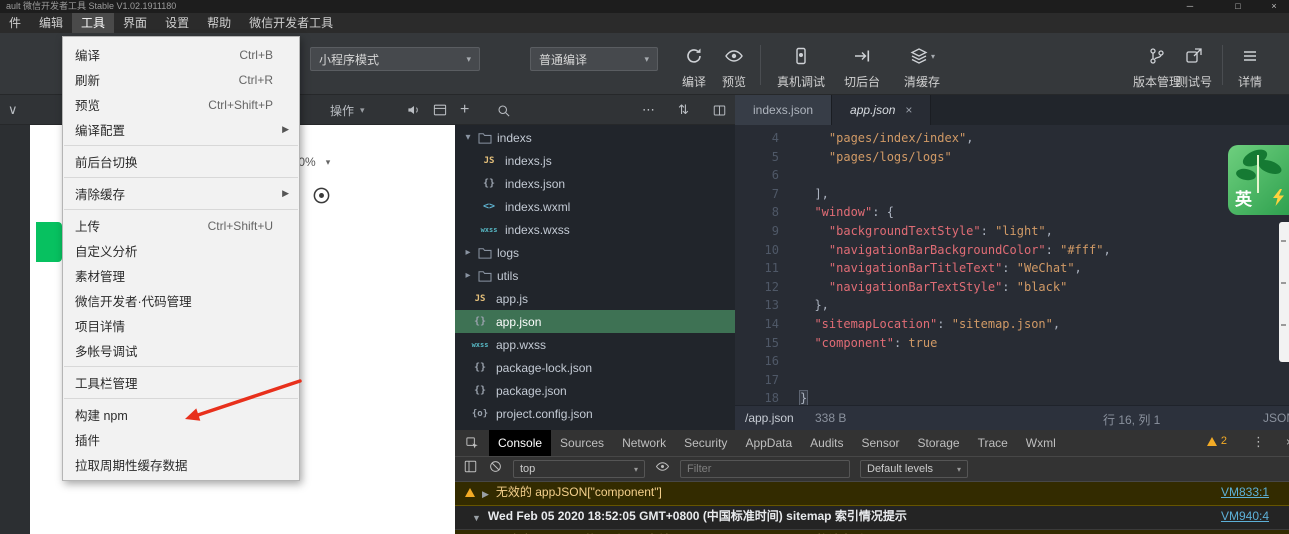 The image size is (1289, 534). I want to click on search-icon, so click(503, 110).